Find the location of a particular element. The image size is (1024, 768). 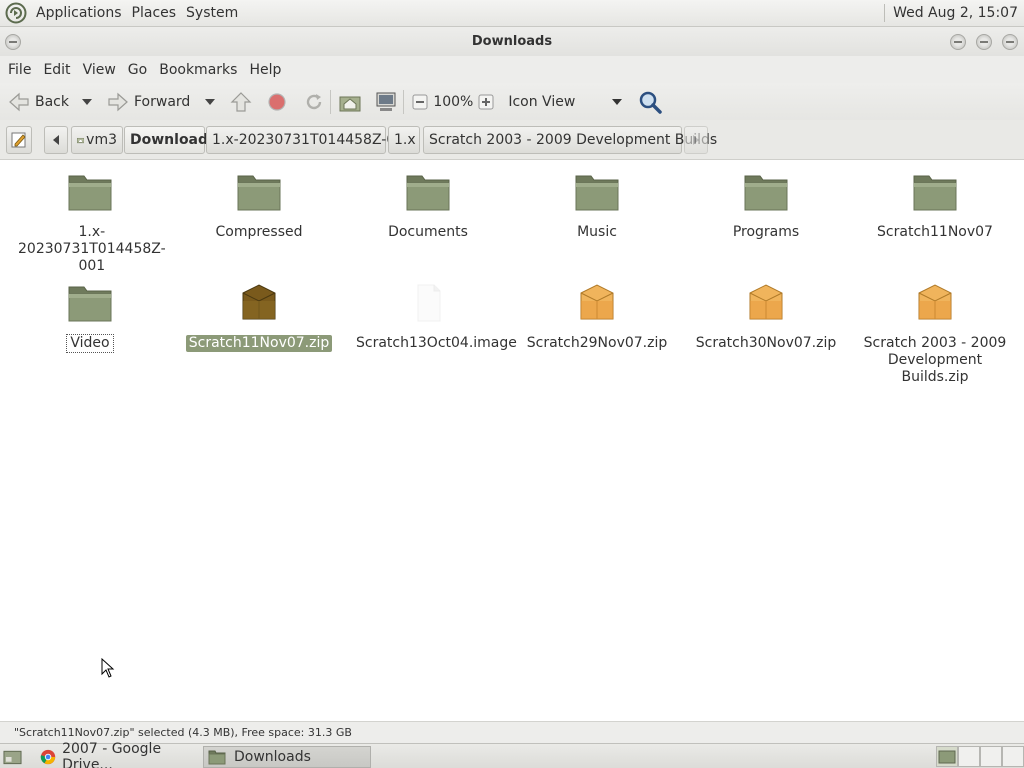

menu-edit: Edit is located at coordinates (56, 70).